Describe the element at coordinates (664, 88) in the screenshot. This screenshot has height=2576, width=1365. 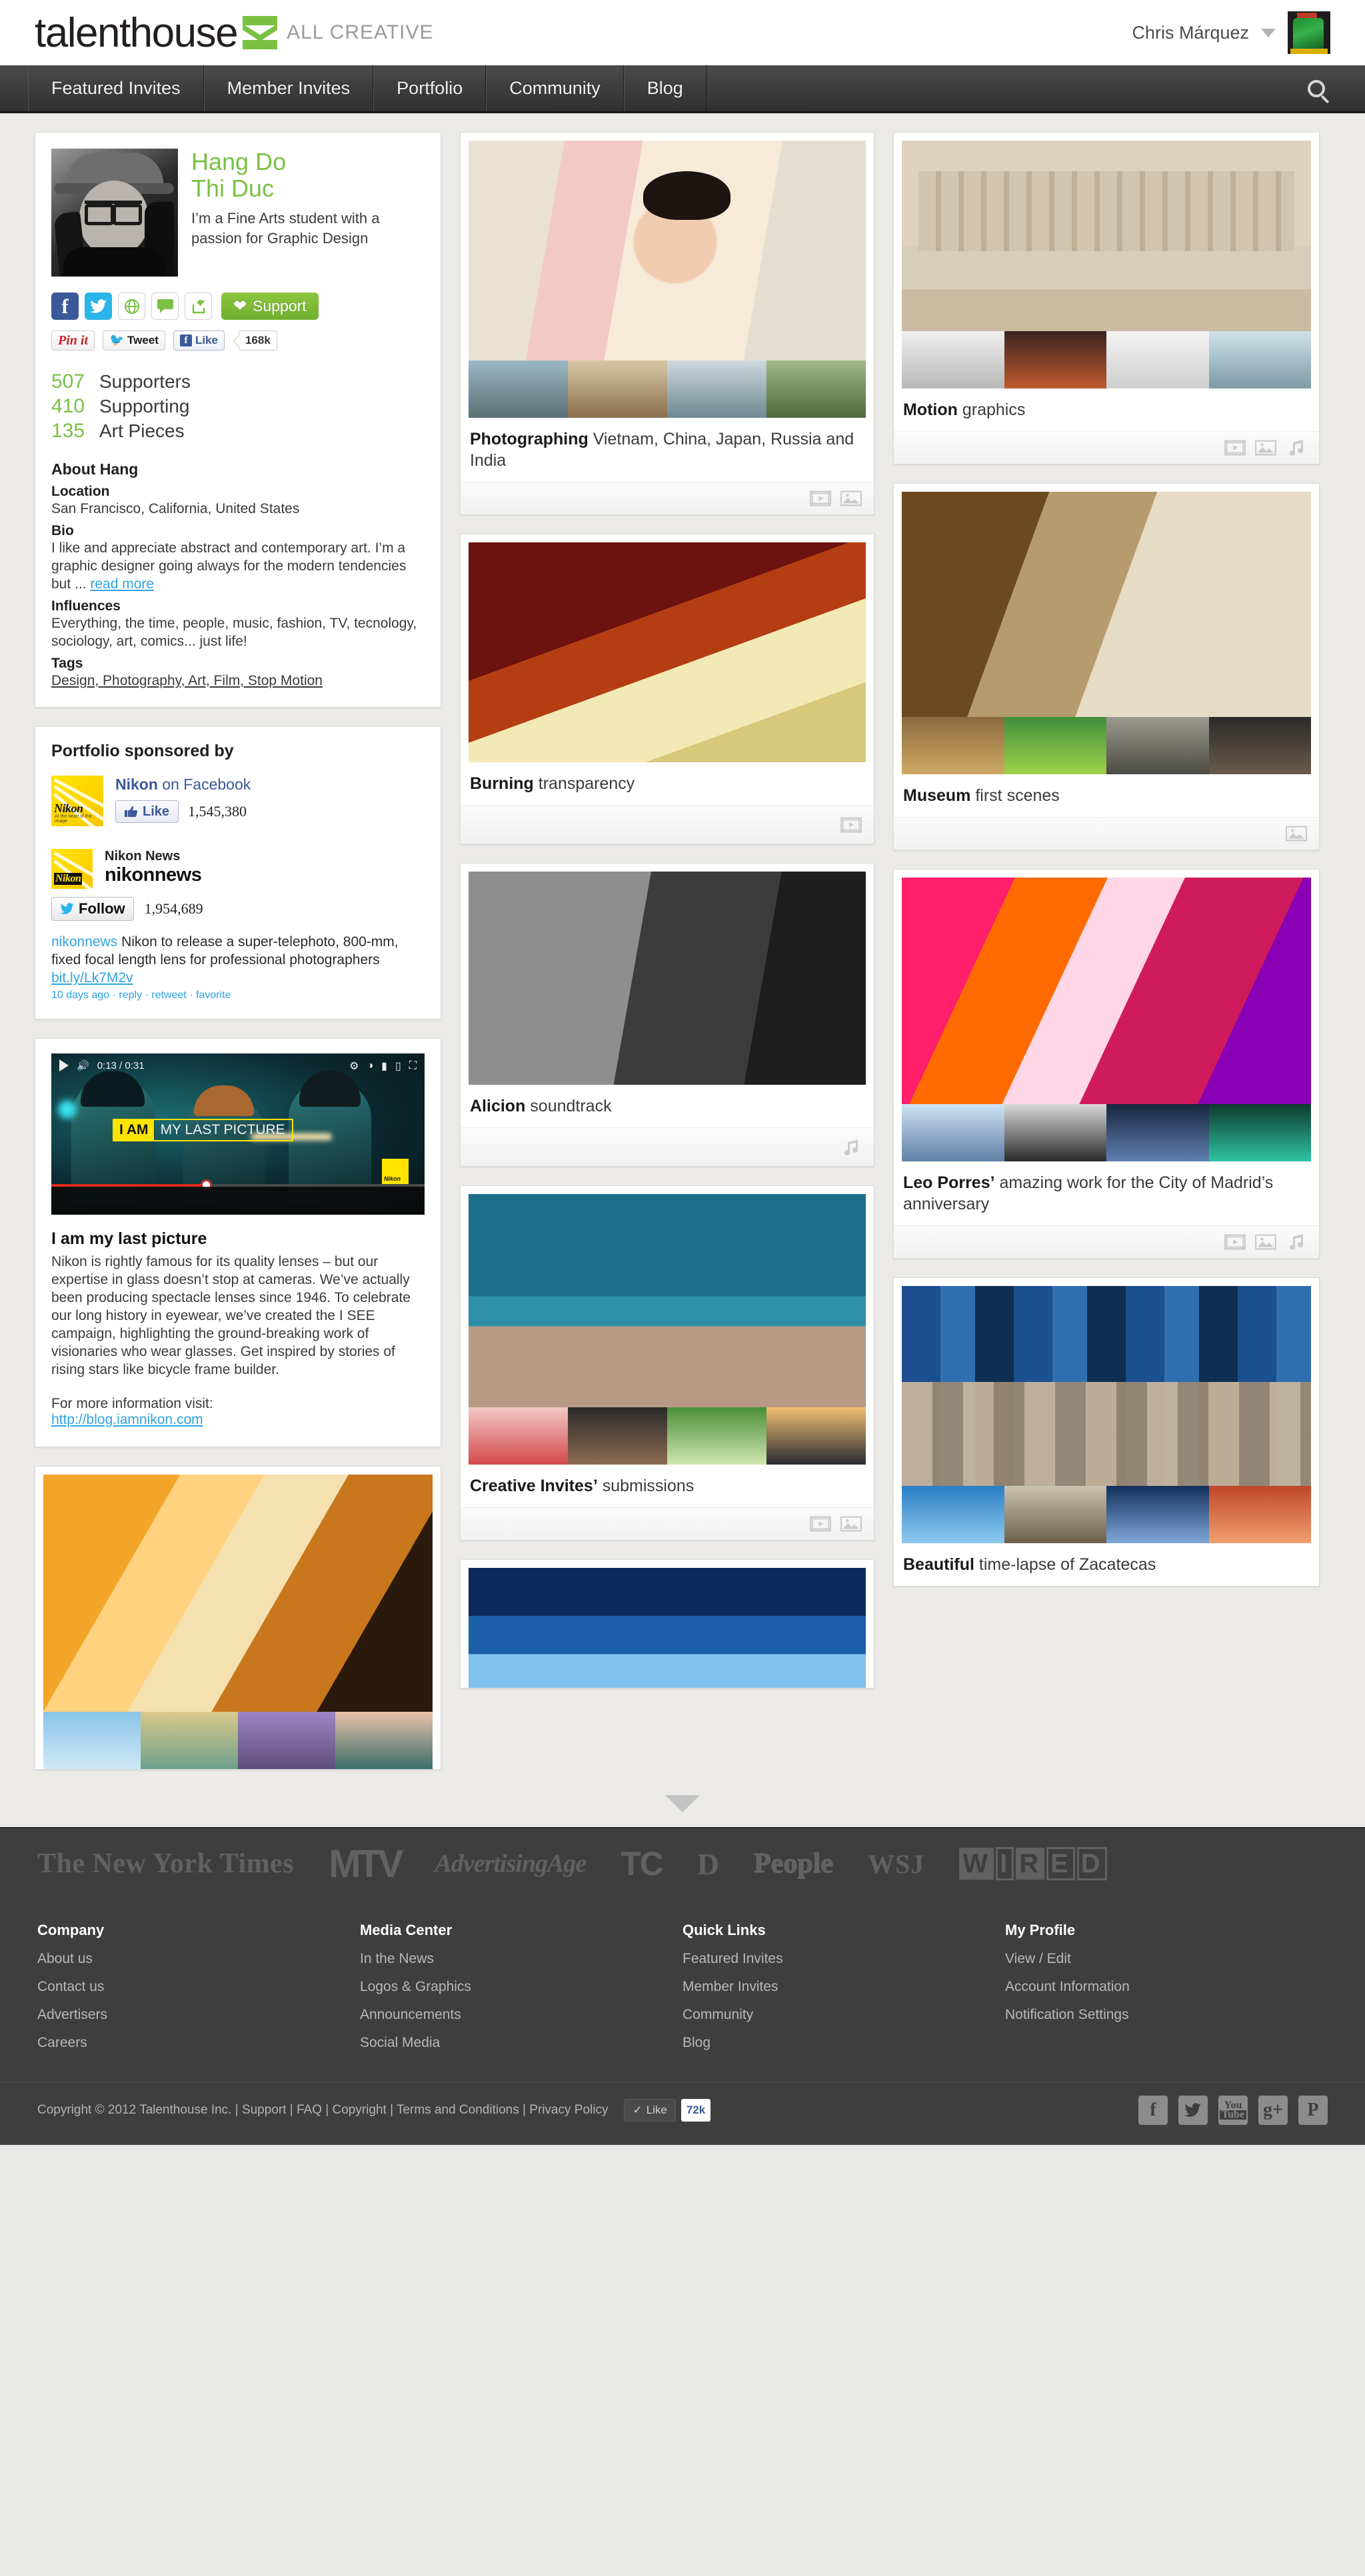
I see `nav-item-blog: Blog` at that location.